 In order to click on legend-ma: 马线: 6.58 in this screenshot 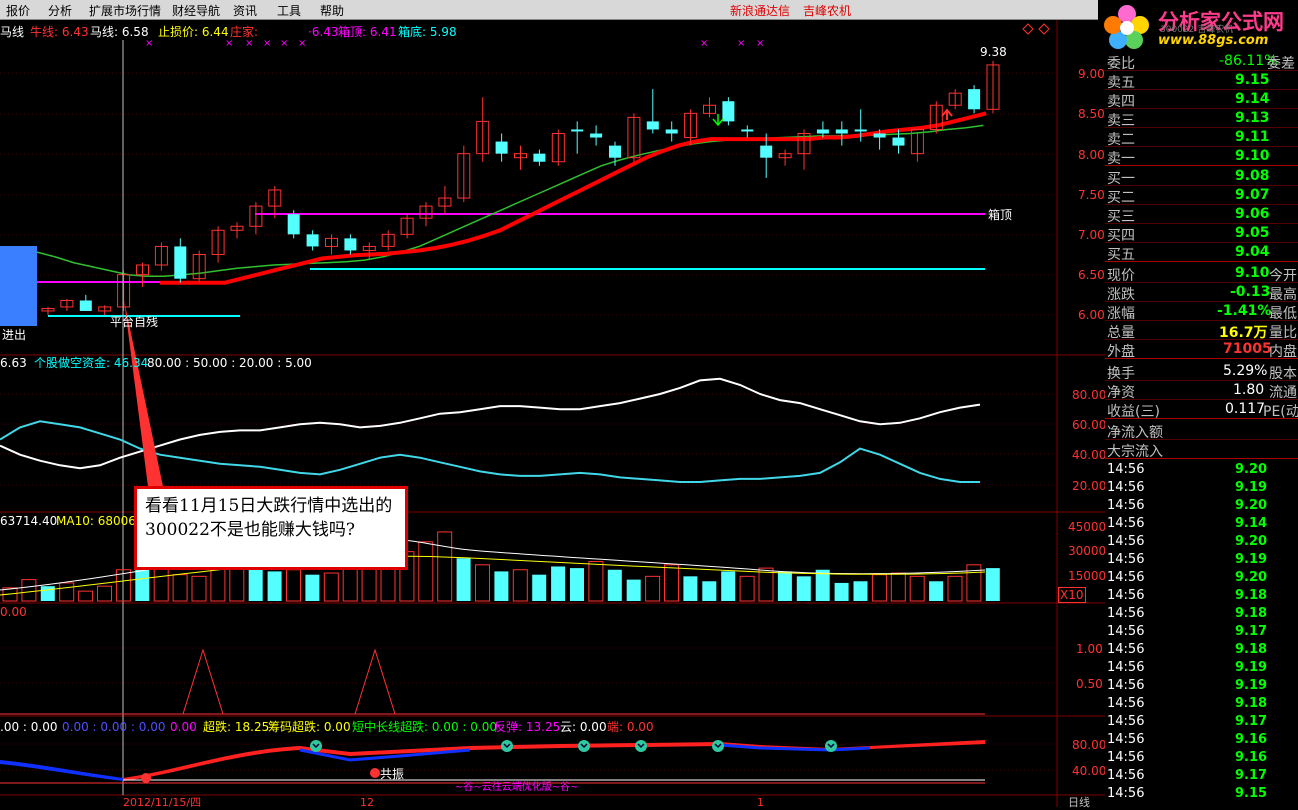, I will do `click(119, 32)`.